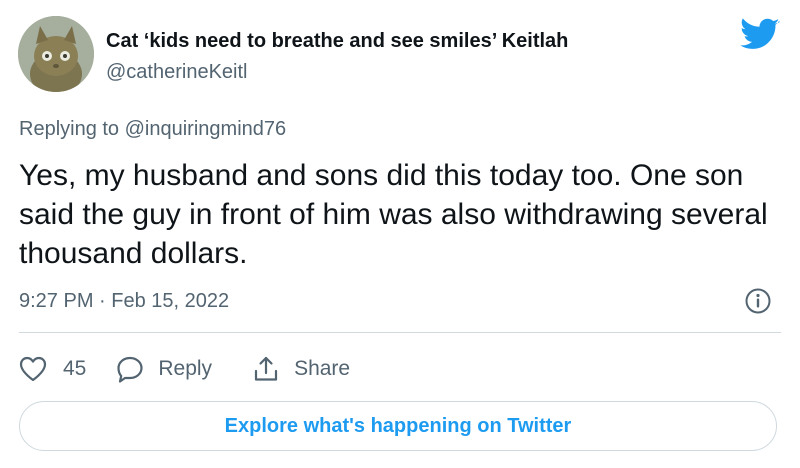 This screenshot has width=800, height=468. What do you see at coordinates (75, 368) in the screenshot?
I see `like-count: 45` at bounding box center [75, 368].